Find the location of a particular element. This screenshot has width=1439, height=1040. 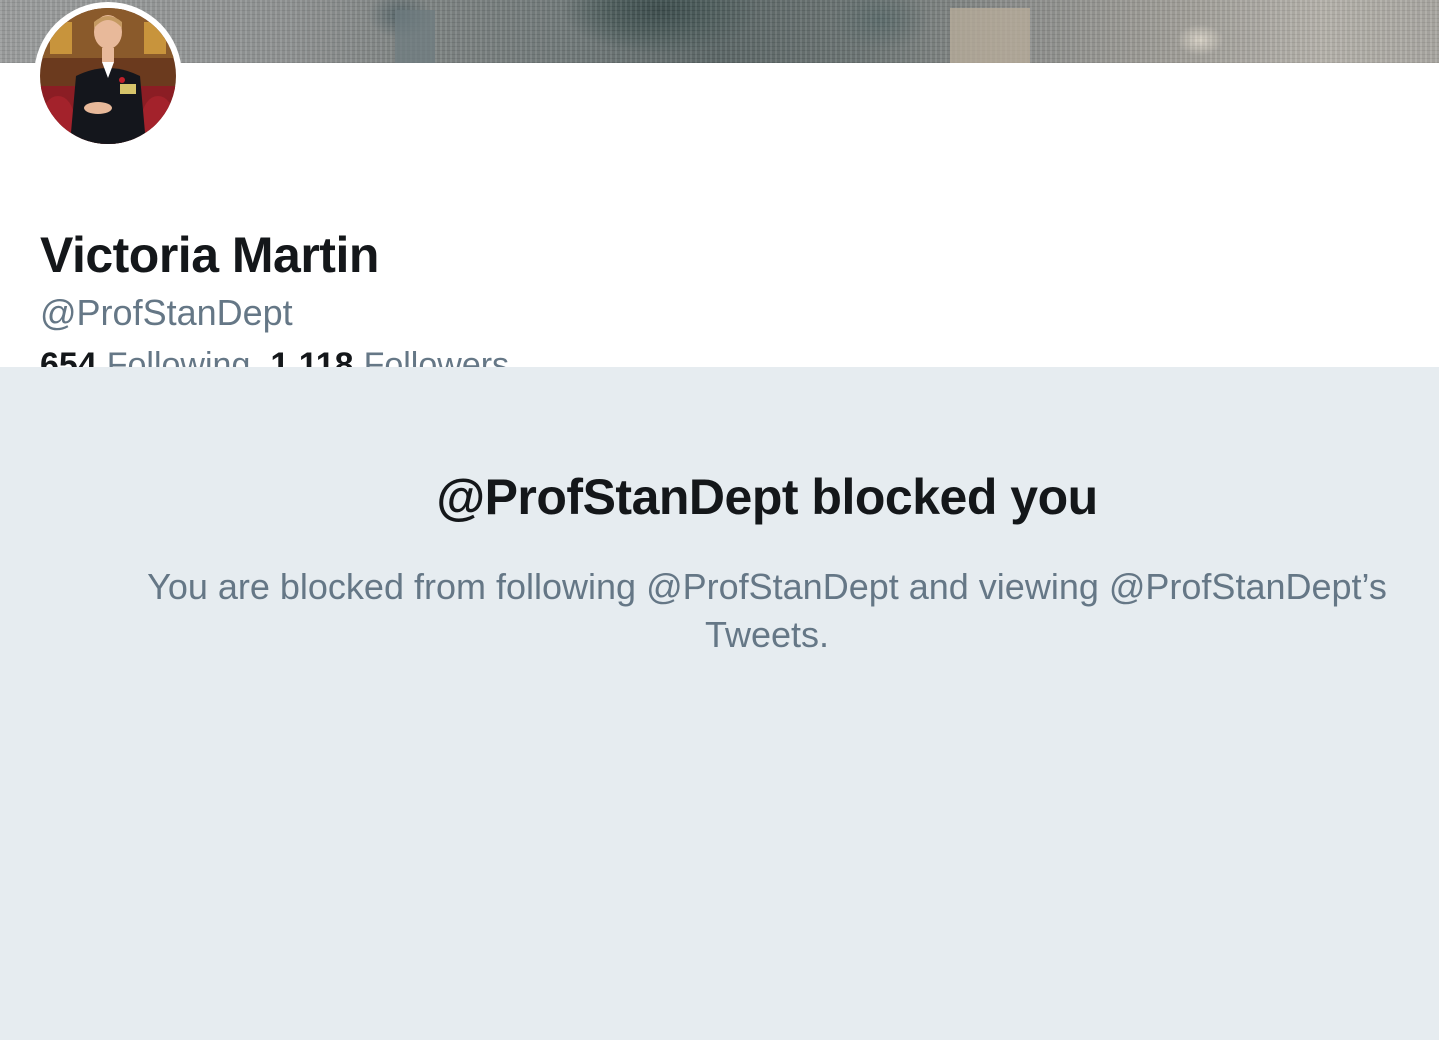

avatar is located at coordinates (108, 76).